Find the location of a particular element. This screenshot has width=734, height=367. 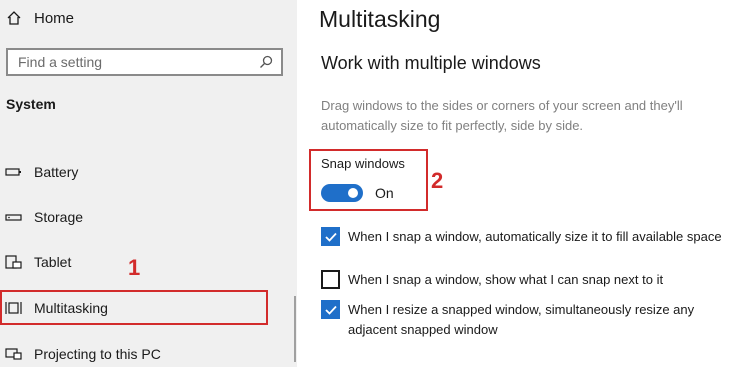

sidebar-item-projecting: Projecting to this PC is located at coordinates (82, 353).